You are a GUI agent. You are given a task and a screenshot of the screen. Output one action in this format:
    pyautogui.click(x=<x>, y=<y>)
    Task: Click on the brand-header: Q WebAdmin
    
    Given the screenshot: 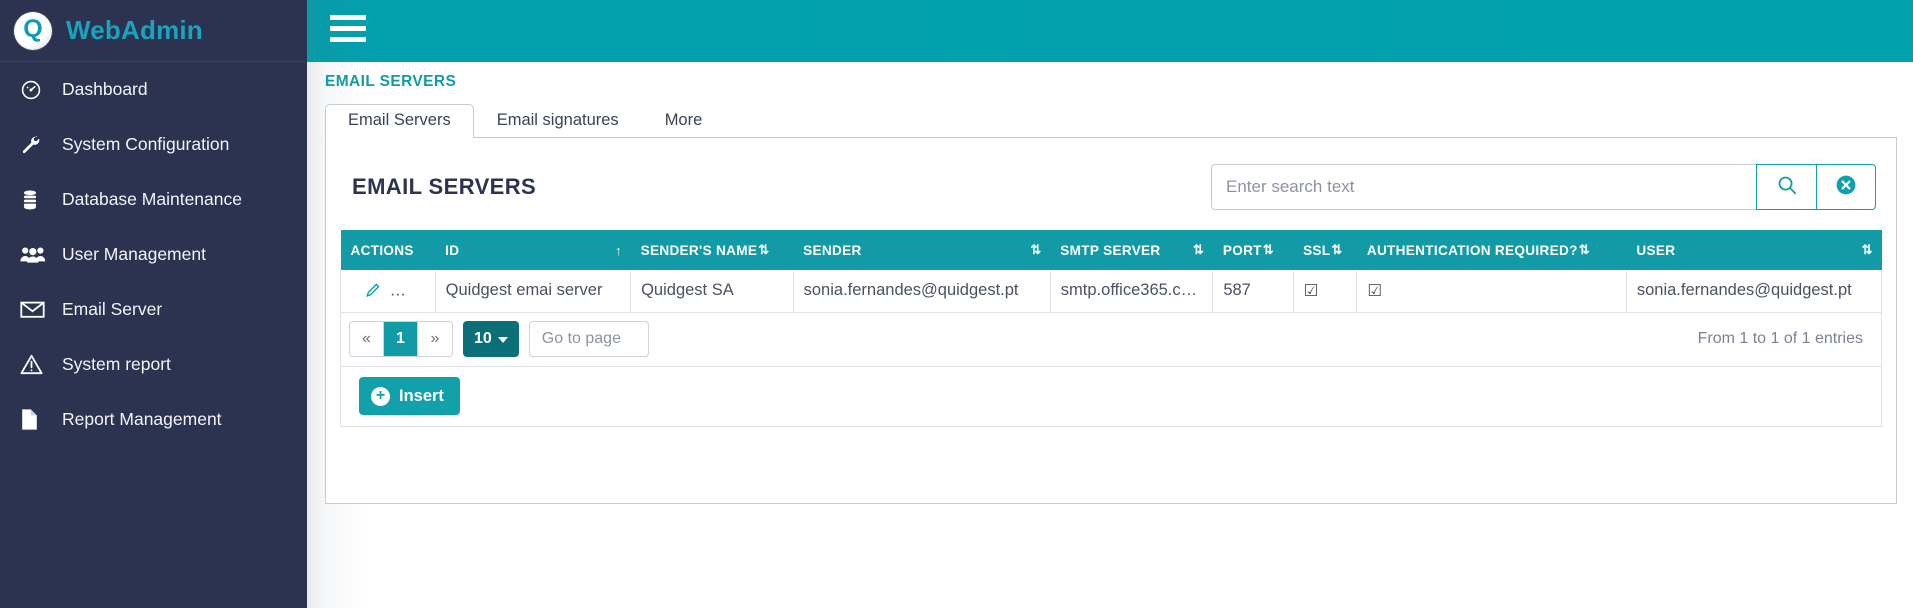 What is the action you would take?
    pyautogui.click(x=153, y=31)
    